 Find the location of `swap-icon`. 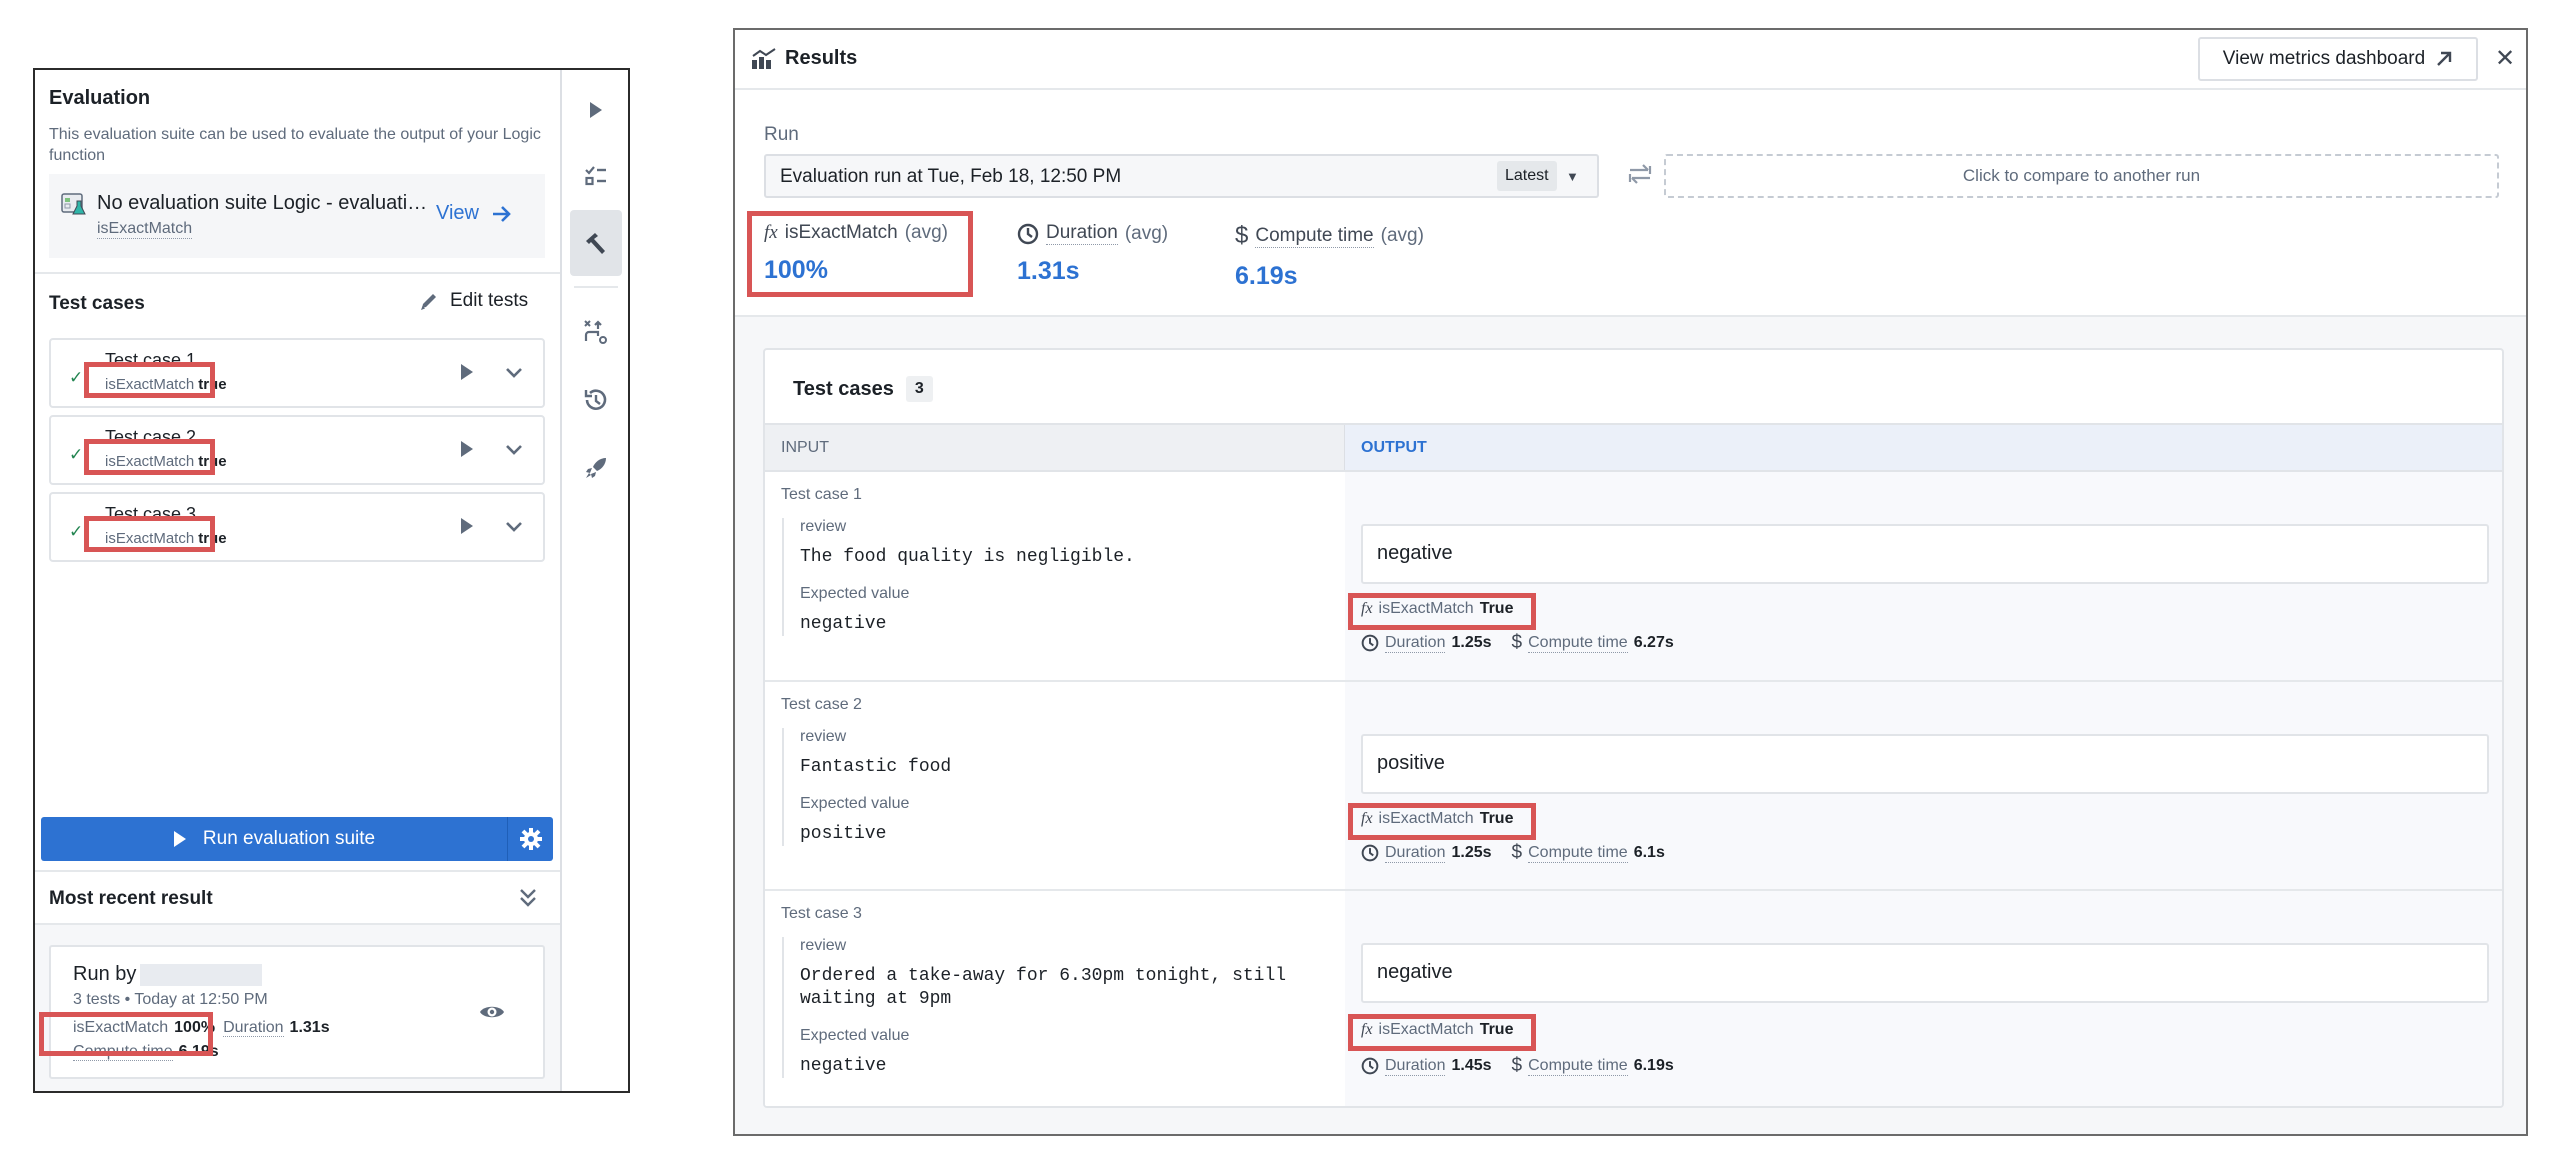

swap-icon is located at coordinates (1640, 174).